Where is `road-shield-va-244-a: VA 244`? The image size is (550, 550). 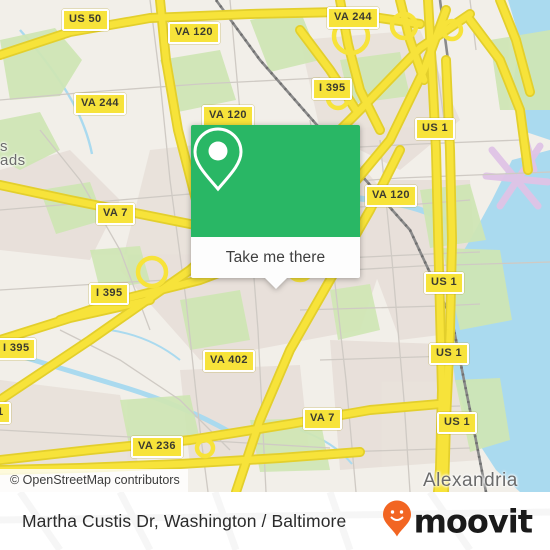
road-shield-va-244-a: VA 244 is located at coordinates (353, 18).